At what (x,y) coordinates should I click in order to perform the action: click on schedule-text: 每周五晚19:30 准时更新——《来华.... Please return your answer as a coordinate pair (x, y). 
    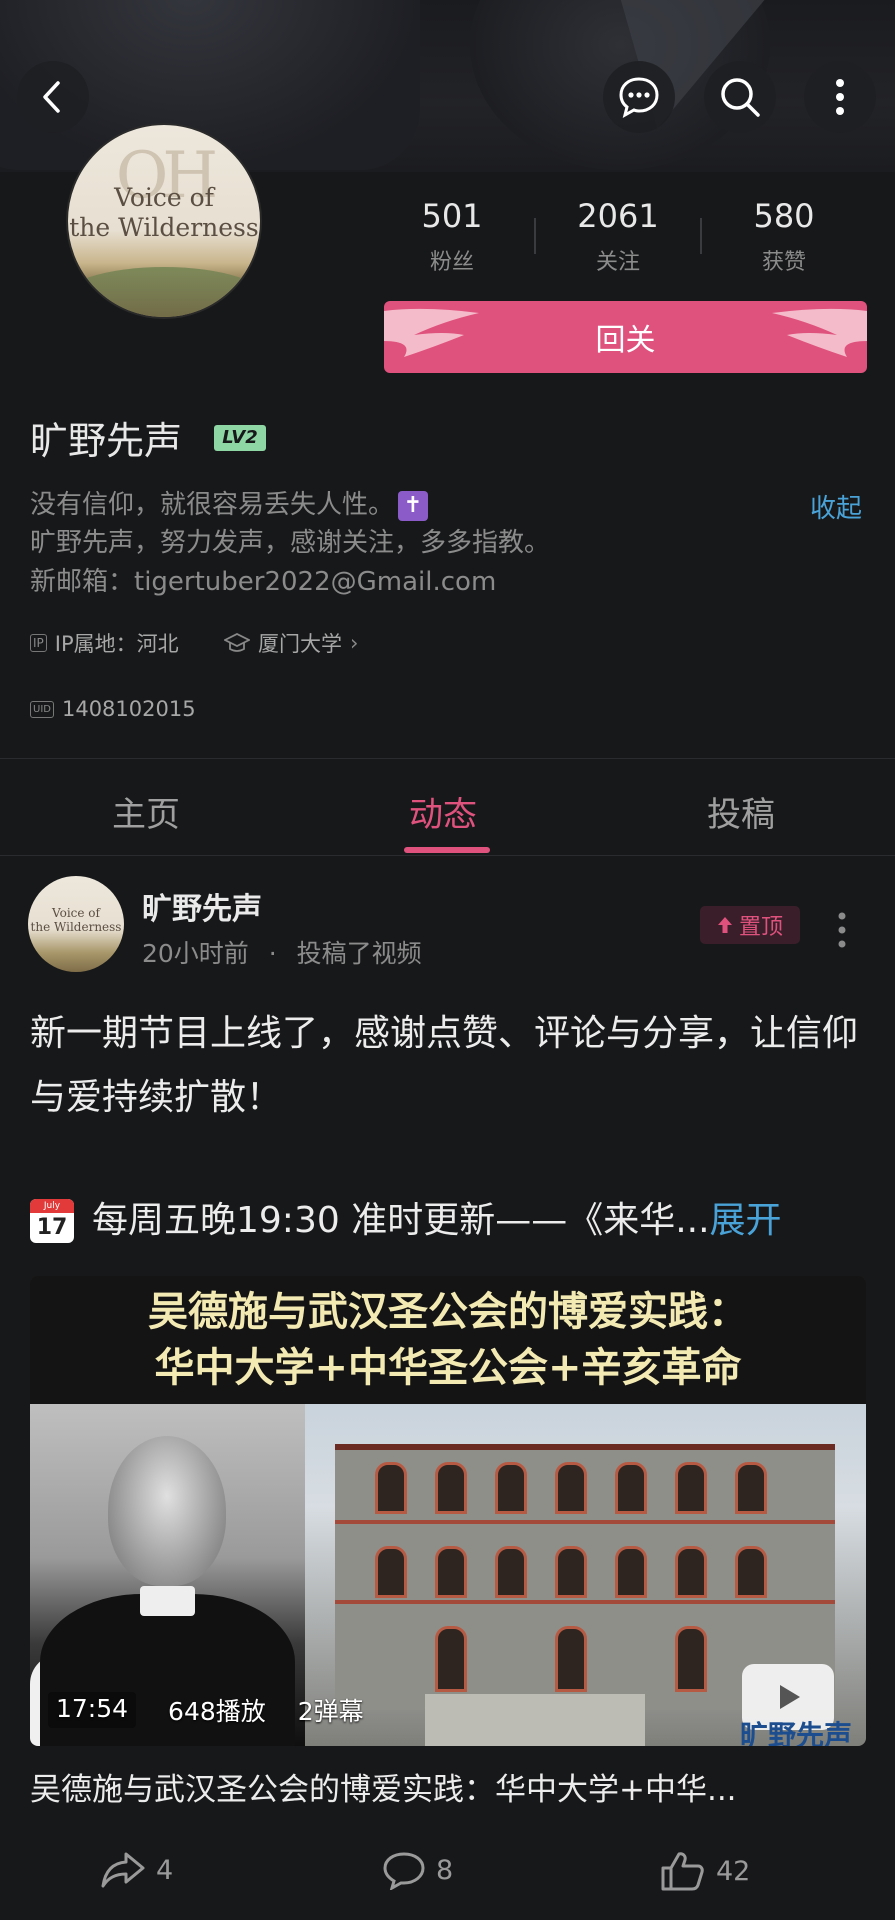
    Looking at the image, I should click on (401, 1220).